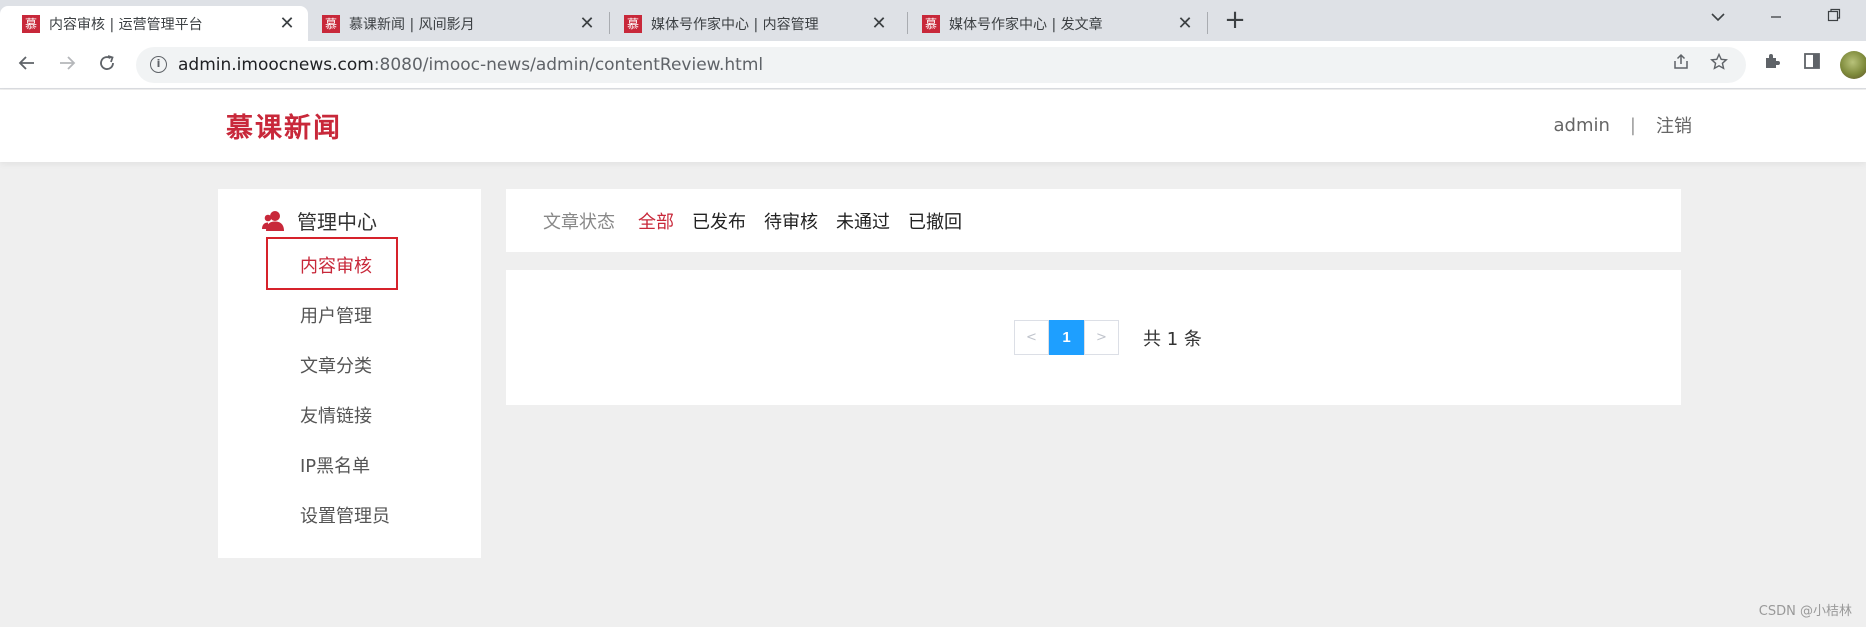 Image resolution: width=1866 pixels, height=627 pixels. I want to click on filter-tab-all: 全部, so click(656, 221).